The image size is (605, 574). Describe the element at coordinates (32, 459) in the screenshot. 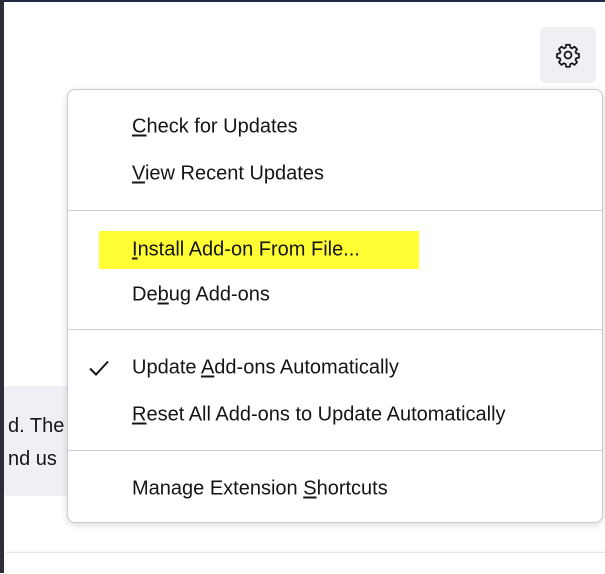

I see `background-text-line-2: nd us` at that location.